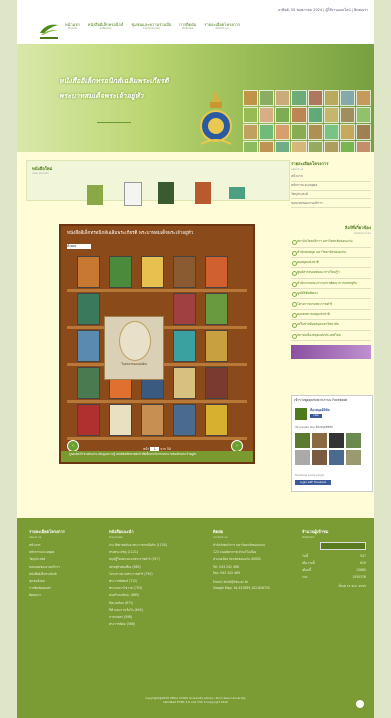  What do you see at coordinates (334, 570) in the screenshot?
I see `stat-row: เดือนนี้ 12880` at bounding box center [334, 570].